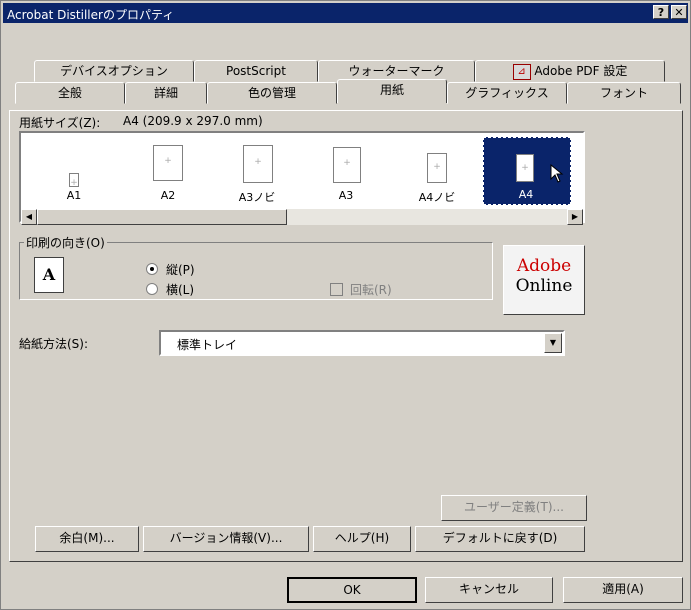  I want to click on tab-general: 全般, so click(70, 93).